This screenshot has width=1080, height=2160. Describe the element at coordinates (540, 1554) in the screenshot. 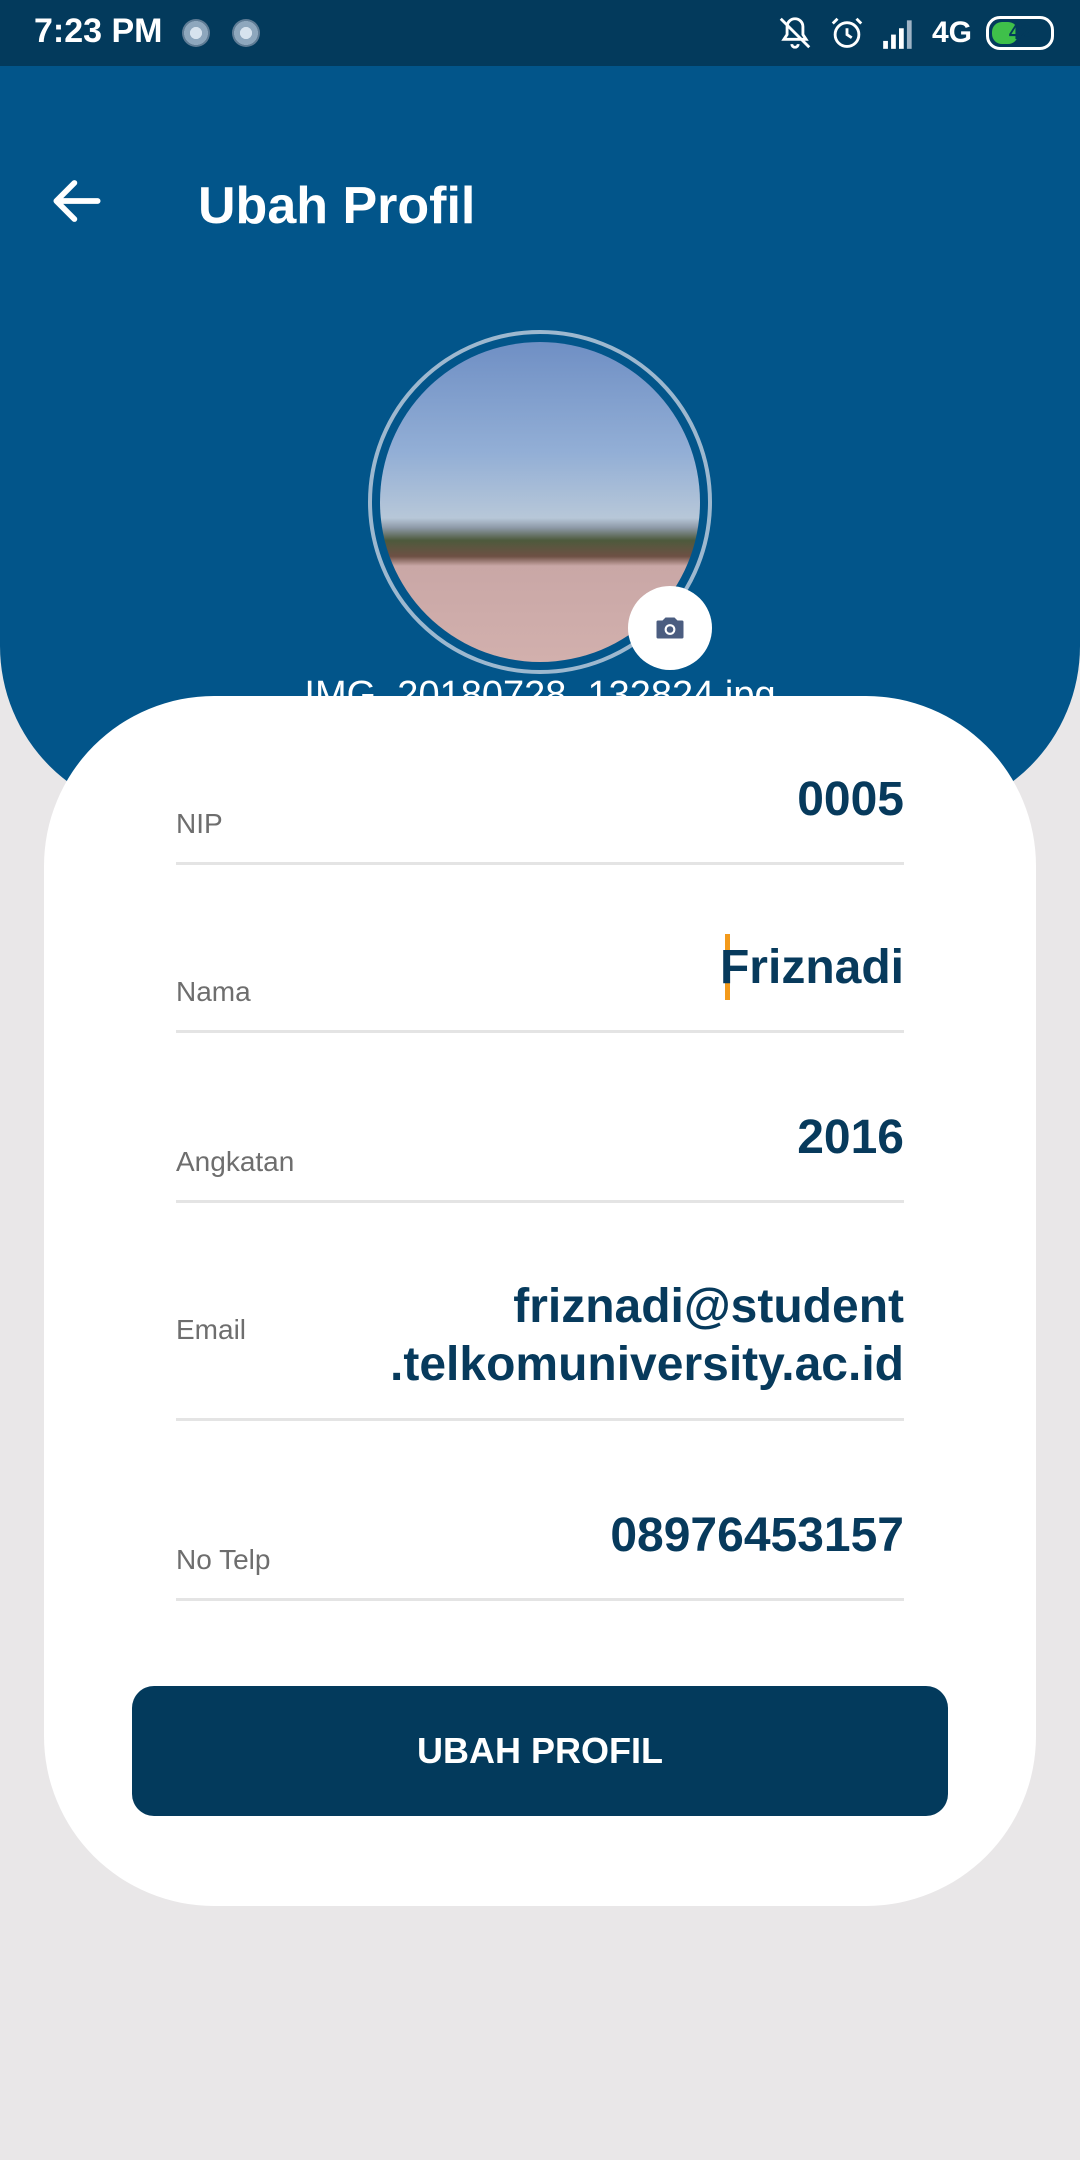

I see `telp-field: No Telp 08976453157` at that location.